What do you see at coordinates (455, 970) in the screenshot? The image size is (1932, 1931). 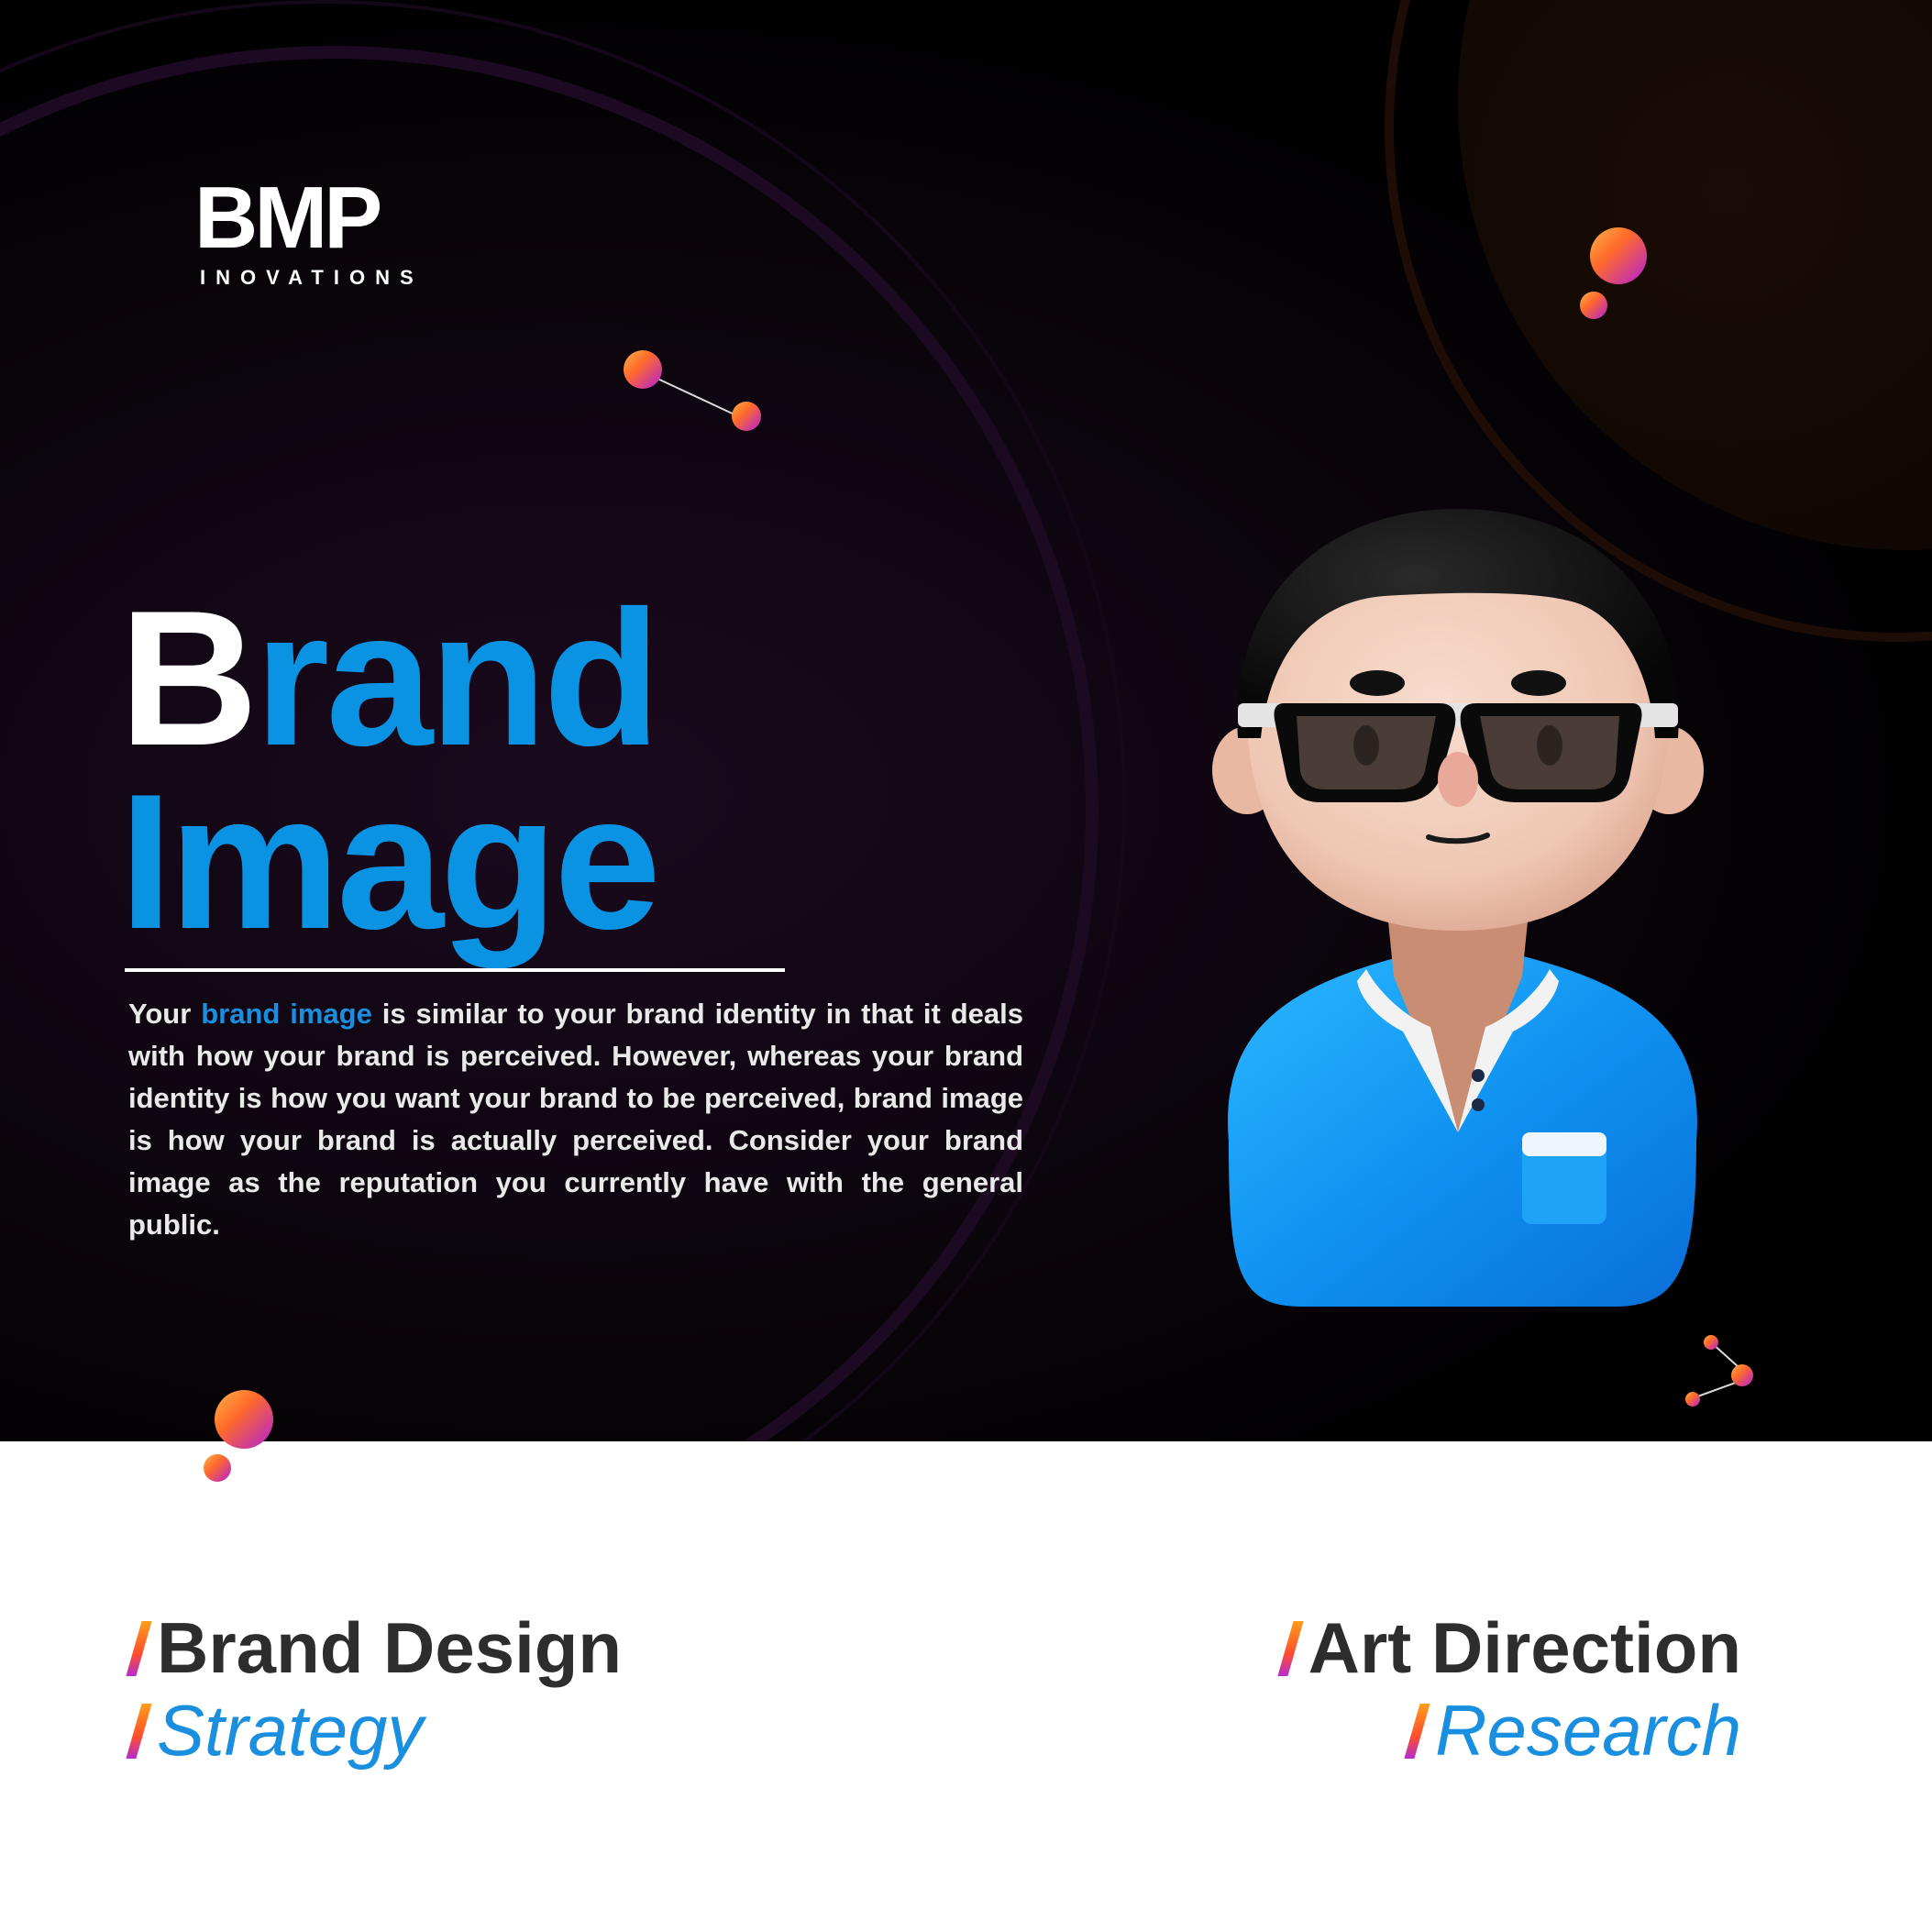 I see `headline-underline` at bounding box center [455, 970].